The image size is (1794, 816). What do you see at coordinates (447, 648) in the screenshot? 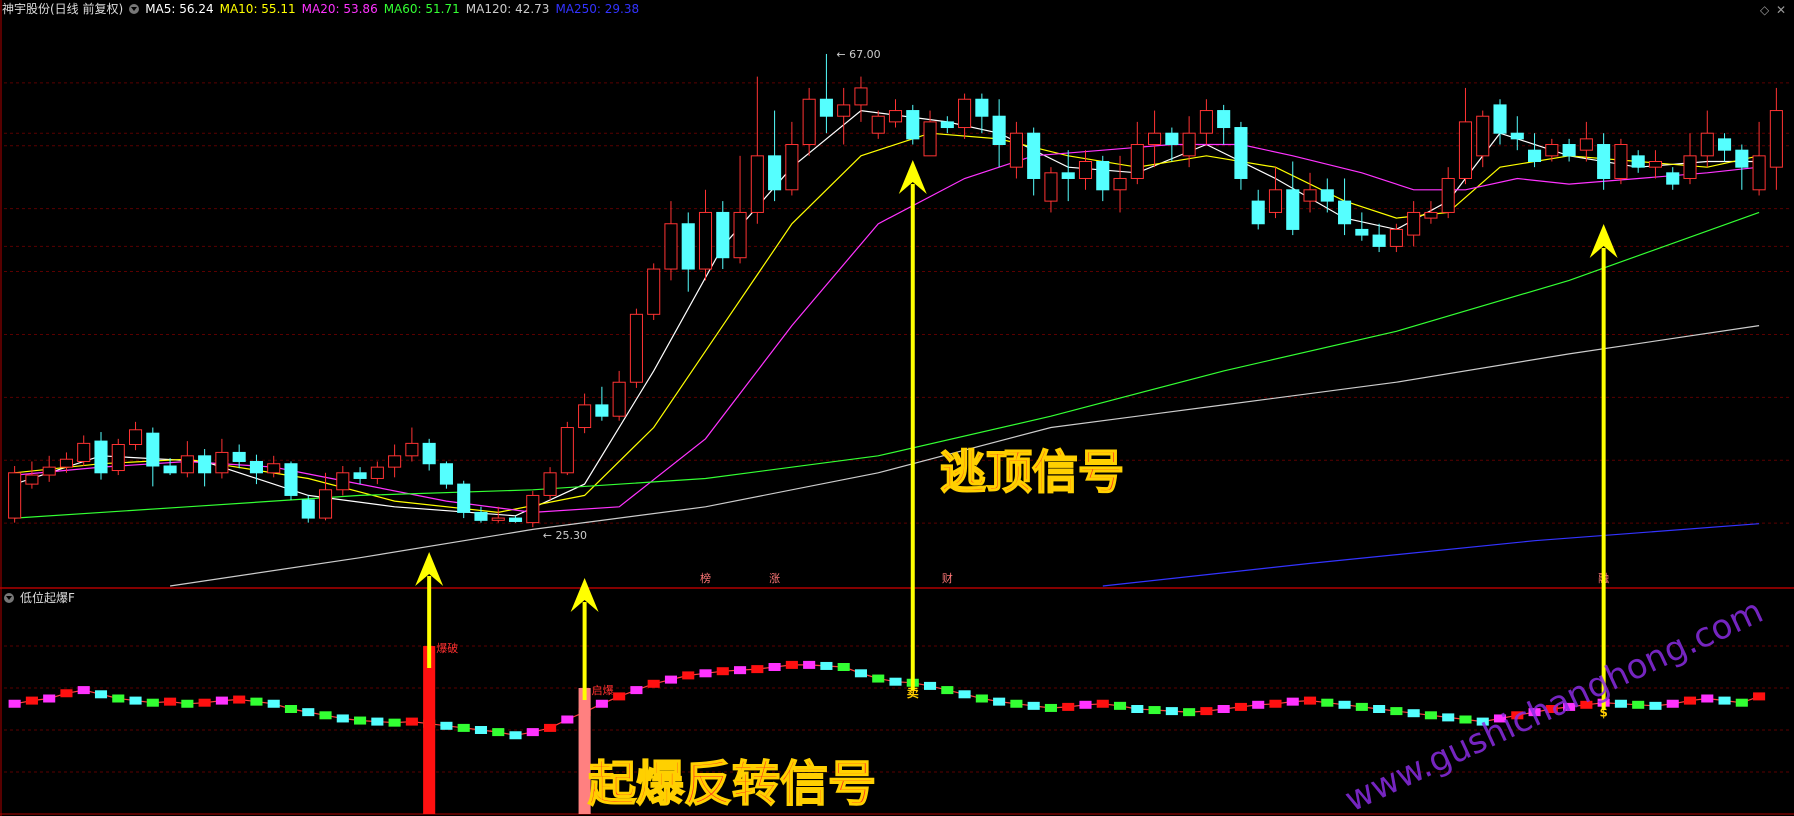
I see `signal-bar-label: 爆破` at bounding box center [447, 648].